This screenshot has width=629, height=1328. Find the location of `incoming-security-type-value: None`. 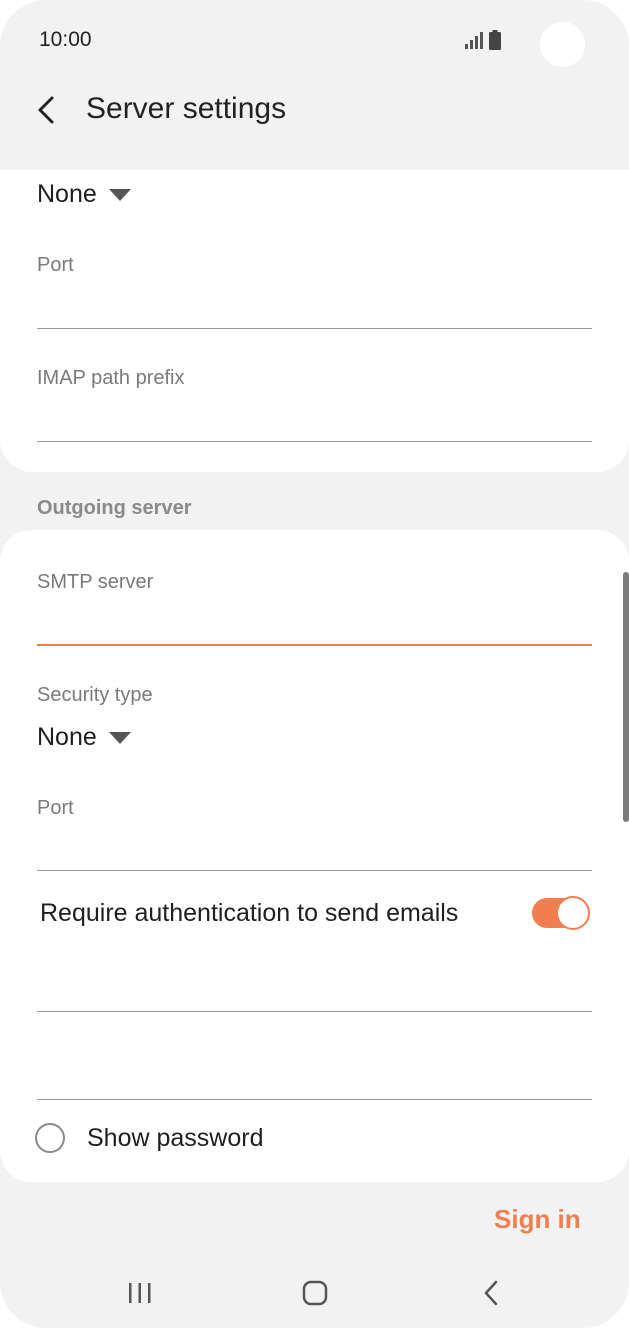

incoming-security-type-value: None is located at coordinates (67, 194).